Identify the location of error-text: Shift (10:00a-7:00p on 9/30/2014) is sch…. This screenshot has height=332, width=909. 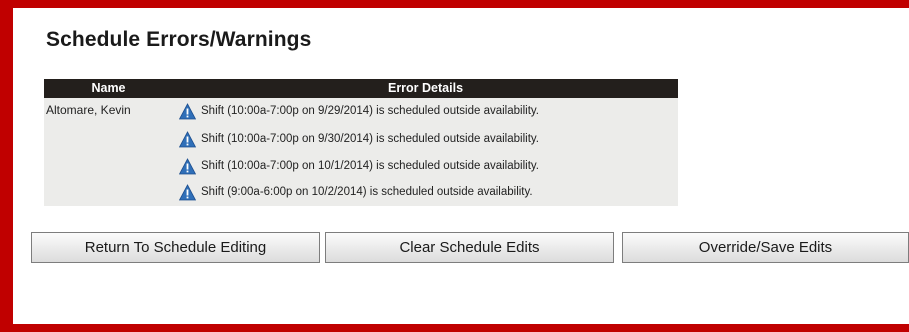
(370, 139).